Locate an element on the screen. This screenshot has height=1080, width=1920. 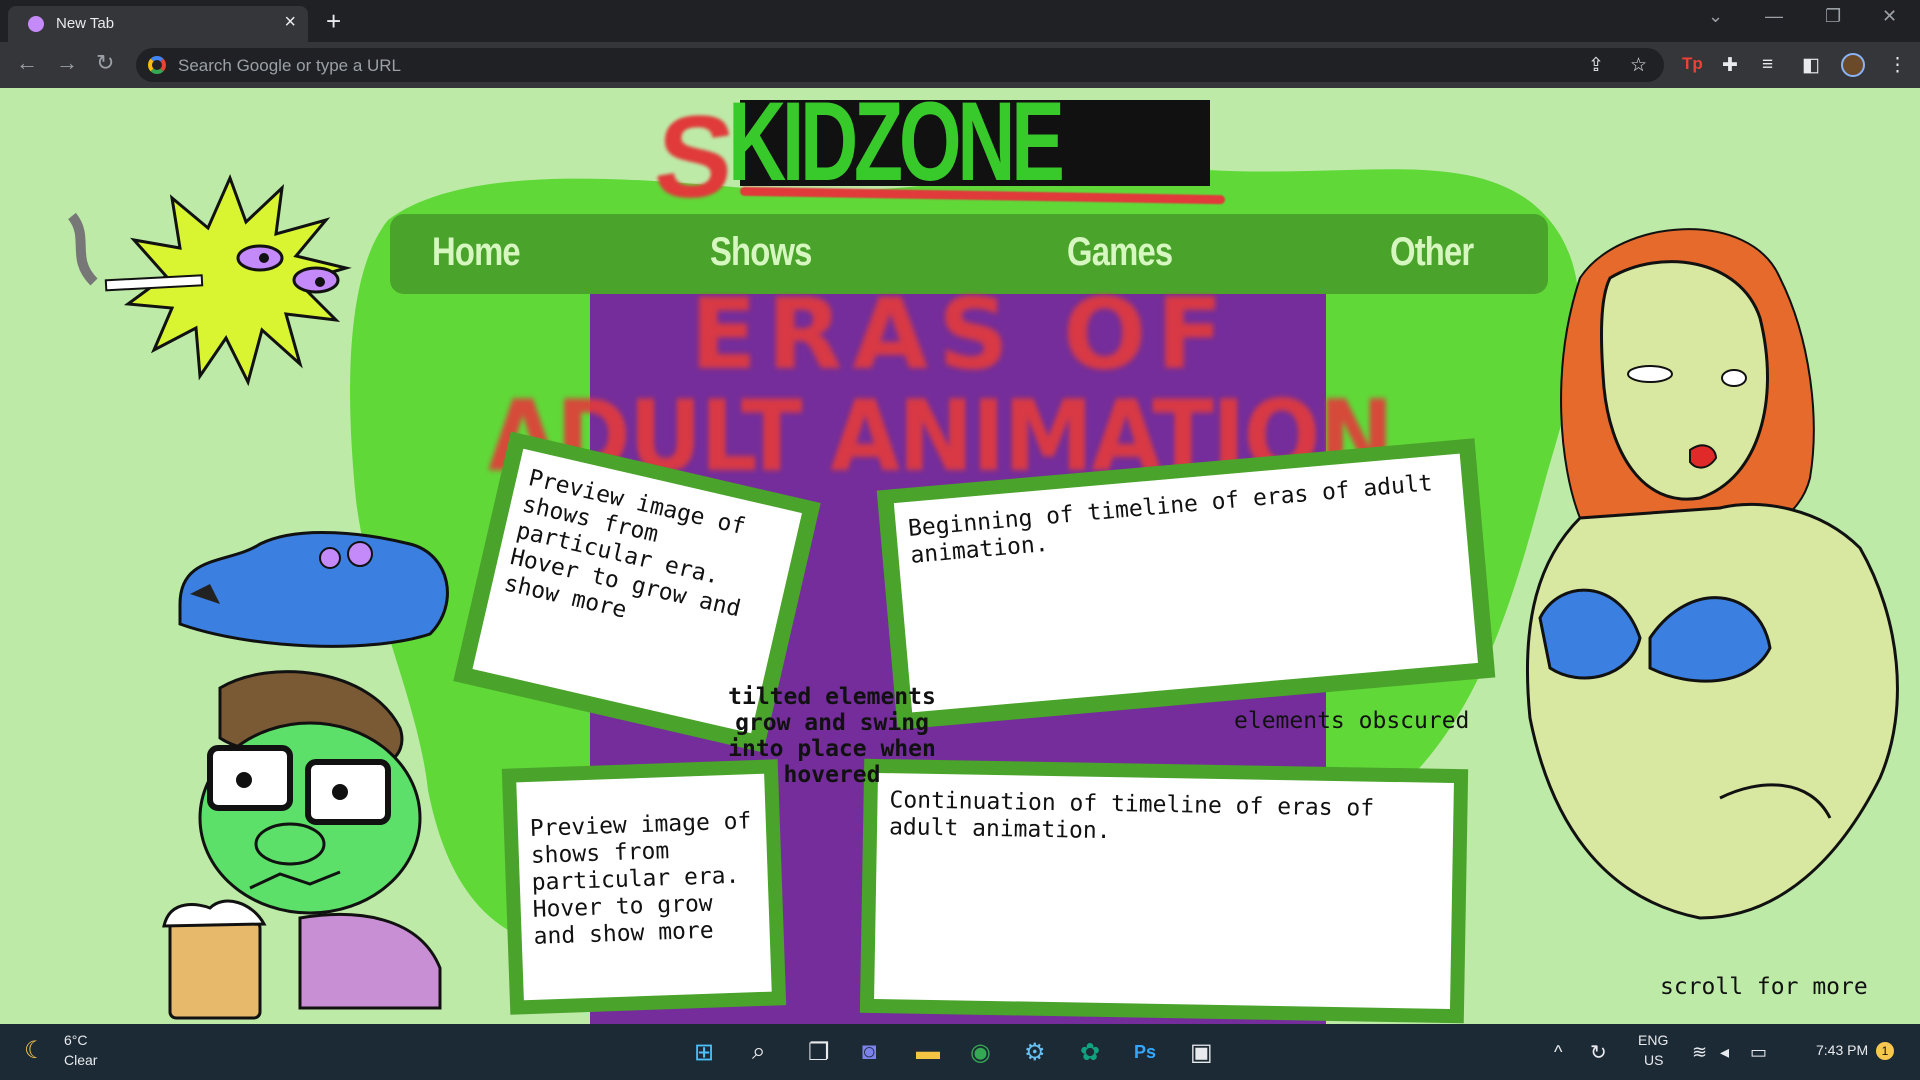
chrome-icon: ◉ is located at coordinates (980, 1052).